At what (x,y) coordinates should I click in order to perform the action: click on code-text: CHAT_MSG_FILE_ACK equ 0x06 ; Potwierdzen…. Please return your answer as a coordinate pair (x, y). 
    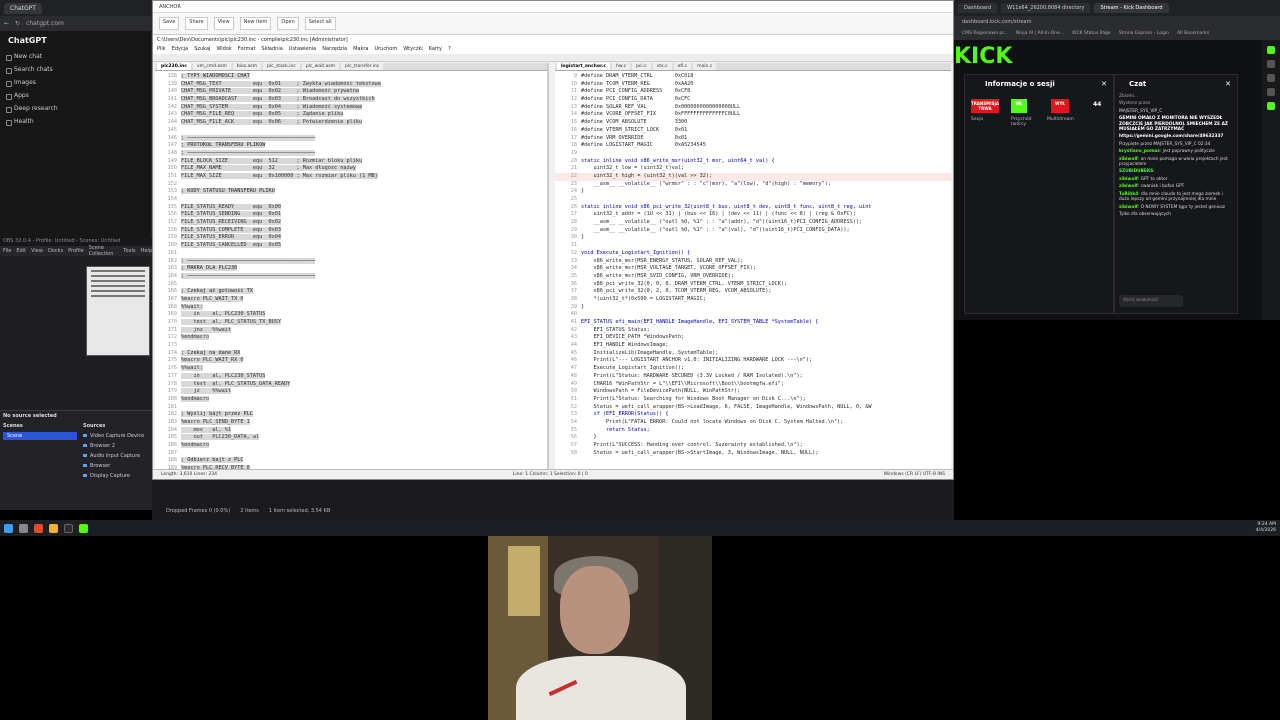
    Looking at the image, I should click on (272, 122).